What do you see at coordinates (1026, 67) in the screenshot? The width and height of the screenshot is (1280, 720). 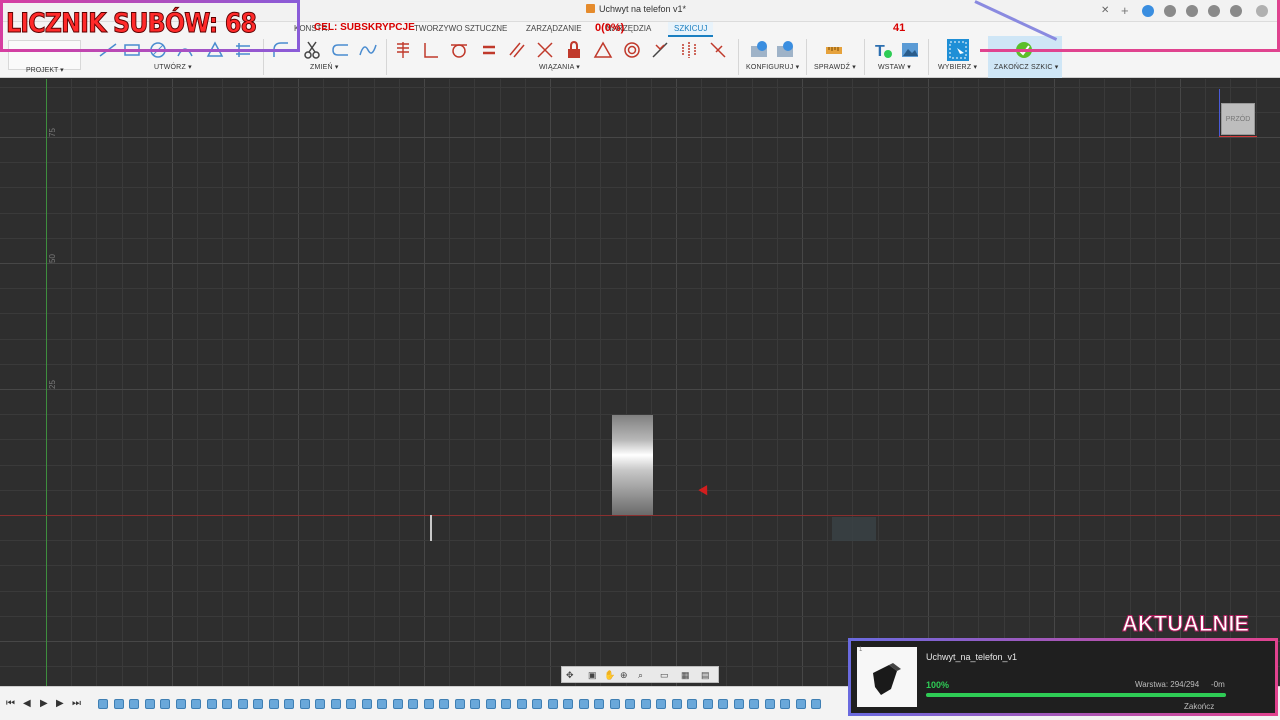 I see `group-finish: ZAKOŃCZ SZKIC ▾` at bounding box center [1026, 67].